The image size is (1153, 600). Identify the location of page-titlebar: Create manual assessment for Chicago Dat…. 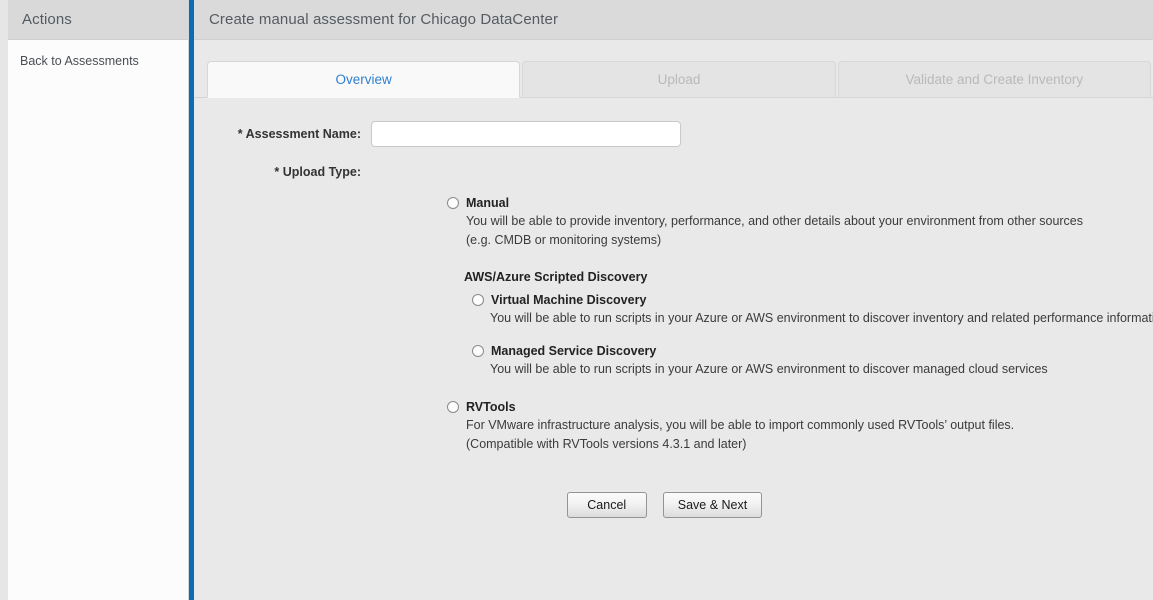
(673, 20).